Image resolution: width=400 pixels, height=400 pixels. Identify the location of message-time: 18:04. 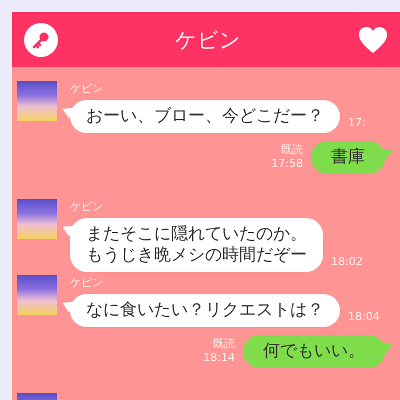
(364, 317).